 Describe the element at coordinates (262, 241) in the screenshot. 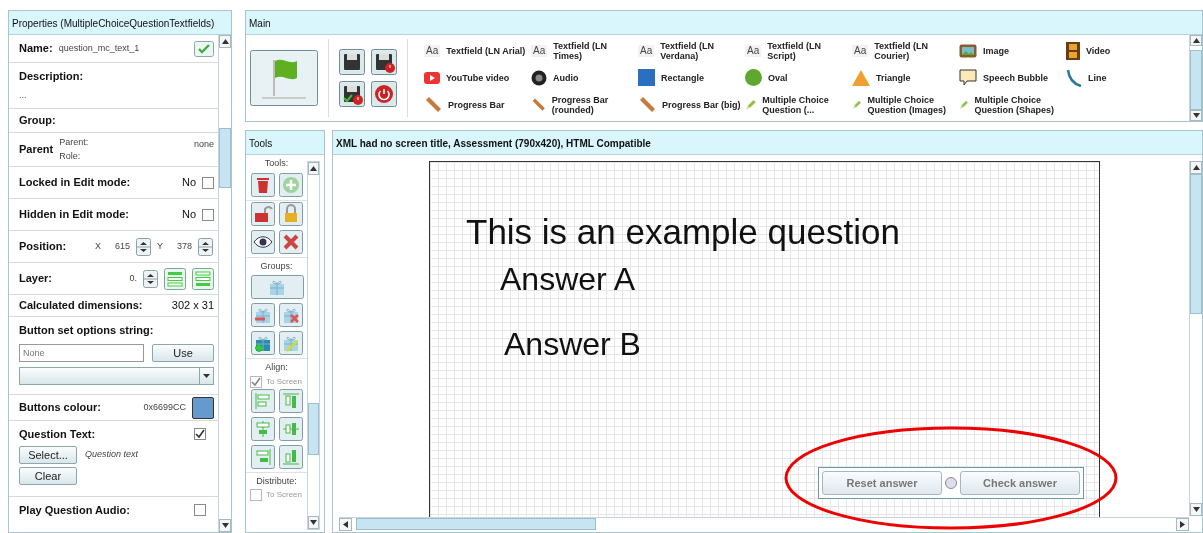

I see `eye-icon` at that location.